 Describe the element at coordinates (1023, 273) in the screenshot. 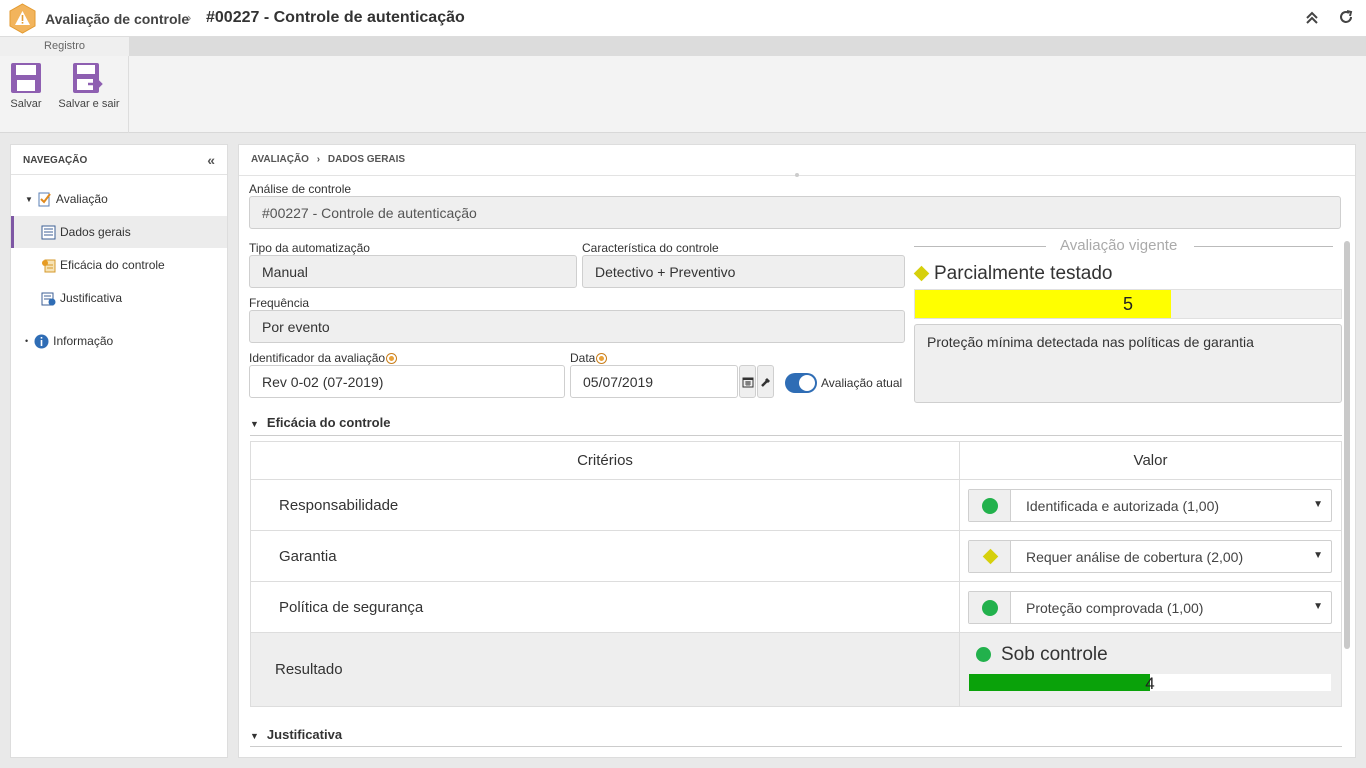

I see `vigente-status: Parcialmente testado` at that location.